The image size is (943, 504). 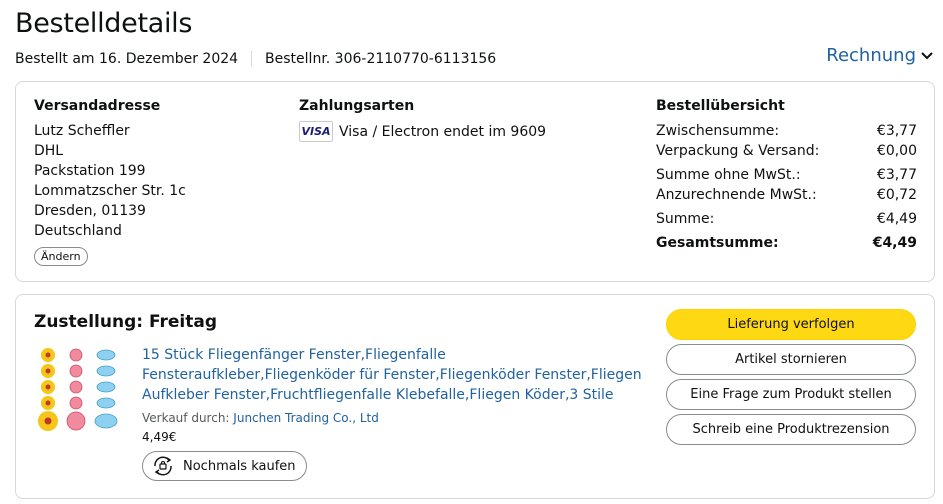 What do you see at coordinates (786, 219) in the screenshot?
I see `summary-row-sum: Summe: €4,49` at bounding box center [786, 219].